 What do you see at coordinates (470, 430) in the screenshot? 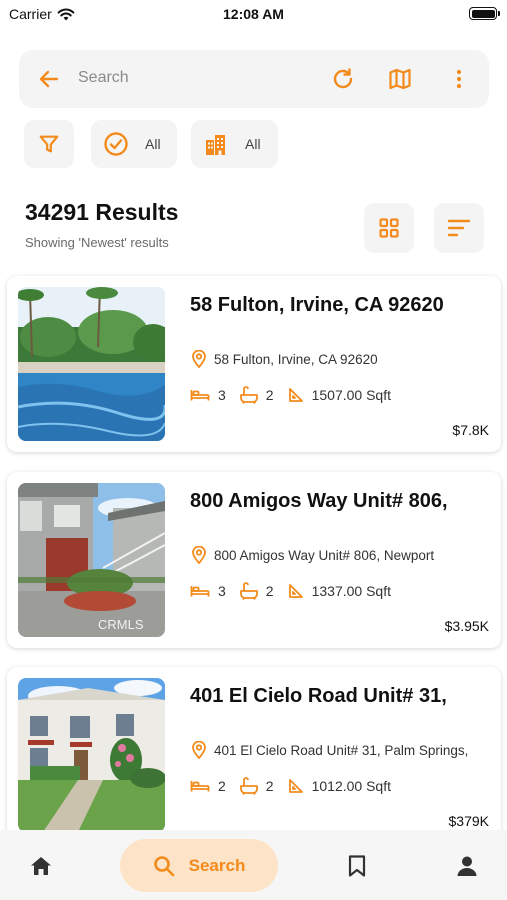
I see `listing-price: $7.8K` at bounding box center [470, 430].